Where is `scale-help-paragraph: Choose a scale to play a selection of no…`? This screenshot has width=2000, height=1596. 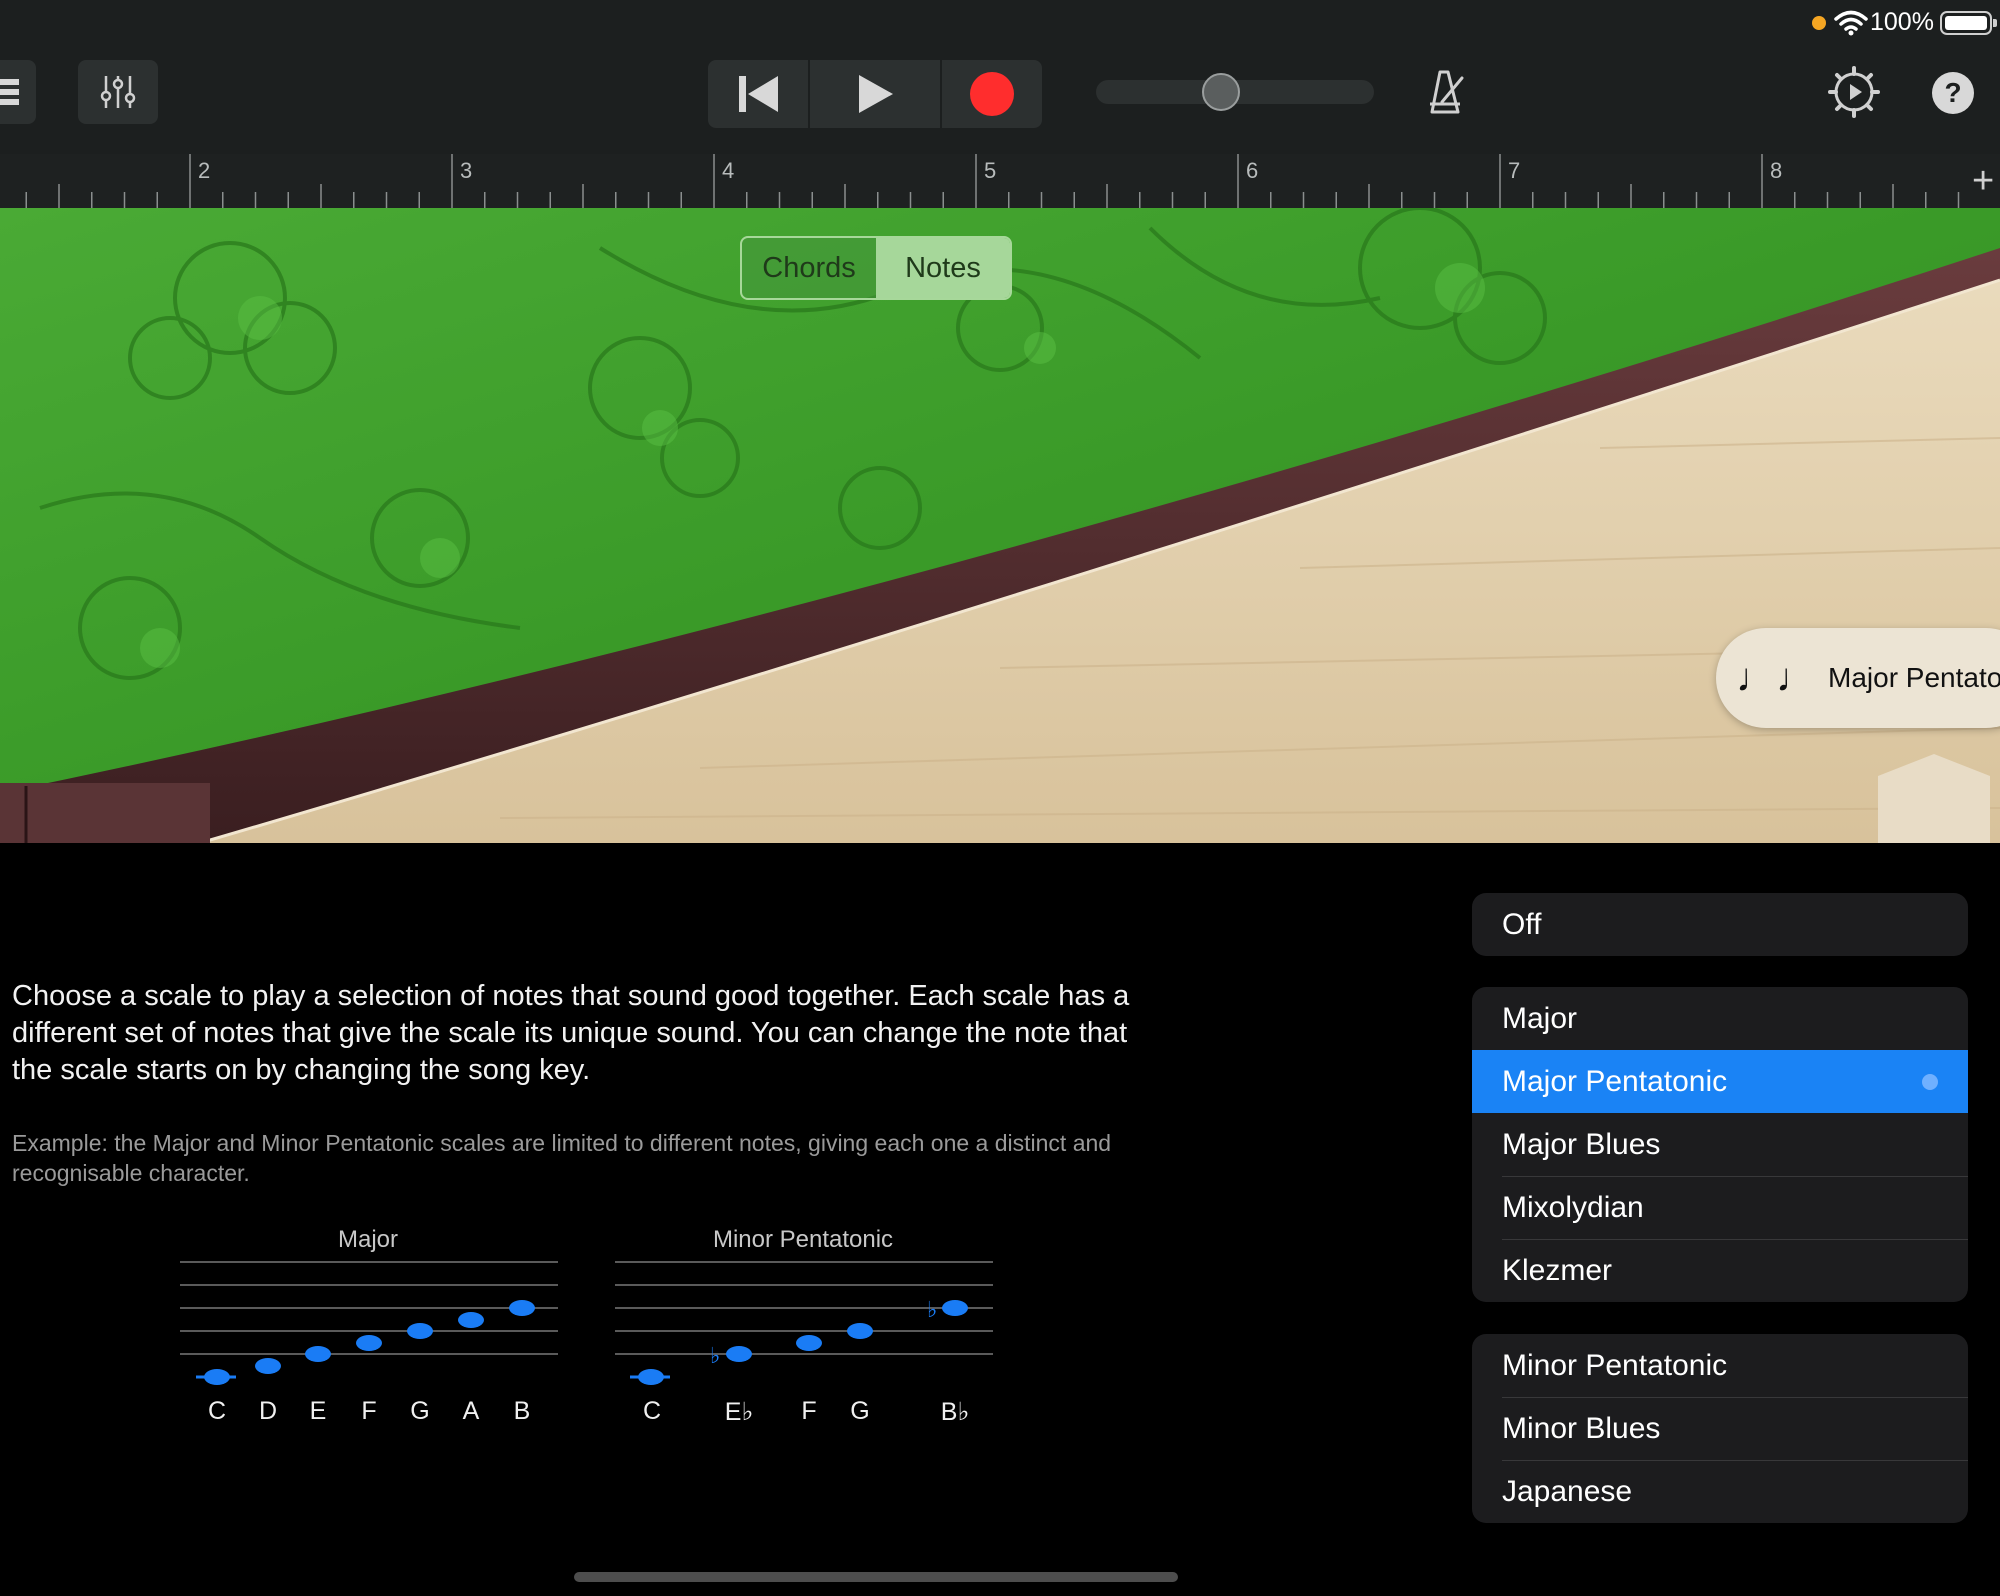 scale-help-paragraph: Choose a scale to play a selection of no… is located at coordinates (571, 1033).